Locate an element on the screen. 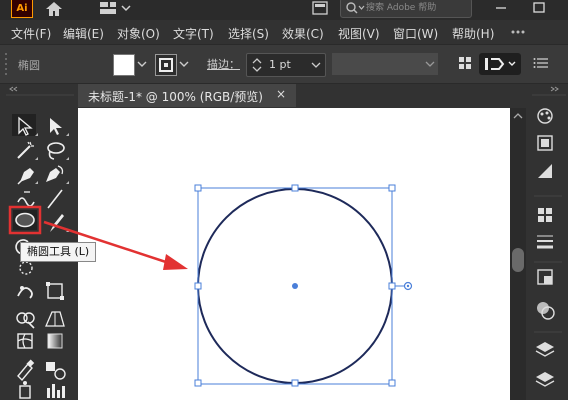 Image resolution: width=568 pixels, height=400 pixels. transparency-icon is located at coordinates (545, 277).